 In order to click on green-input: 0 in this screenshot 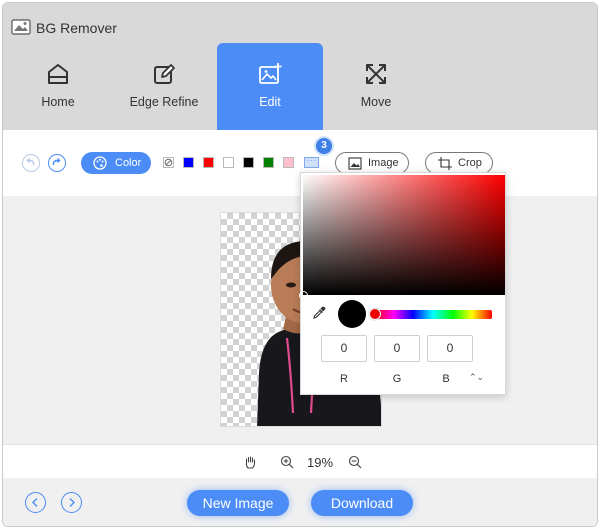, I will do `click(397, 348)`.